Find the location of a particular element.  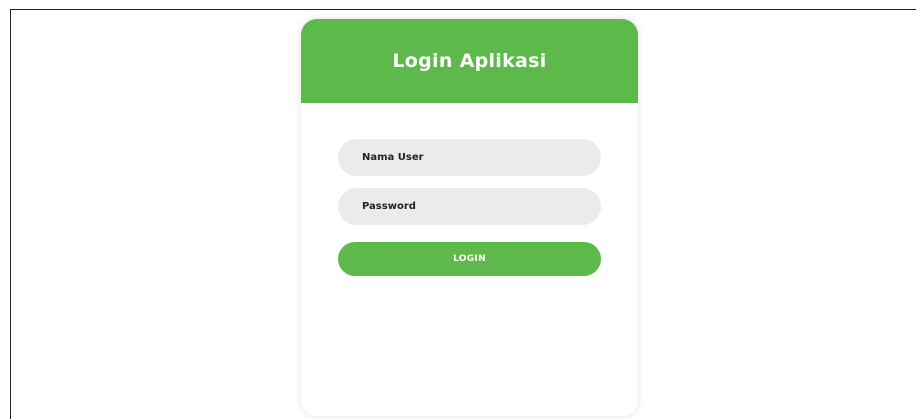

password-input is located at coordinates (469, 206).